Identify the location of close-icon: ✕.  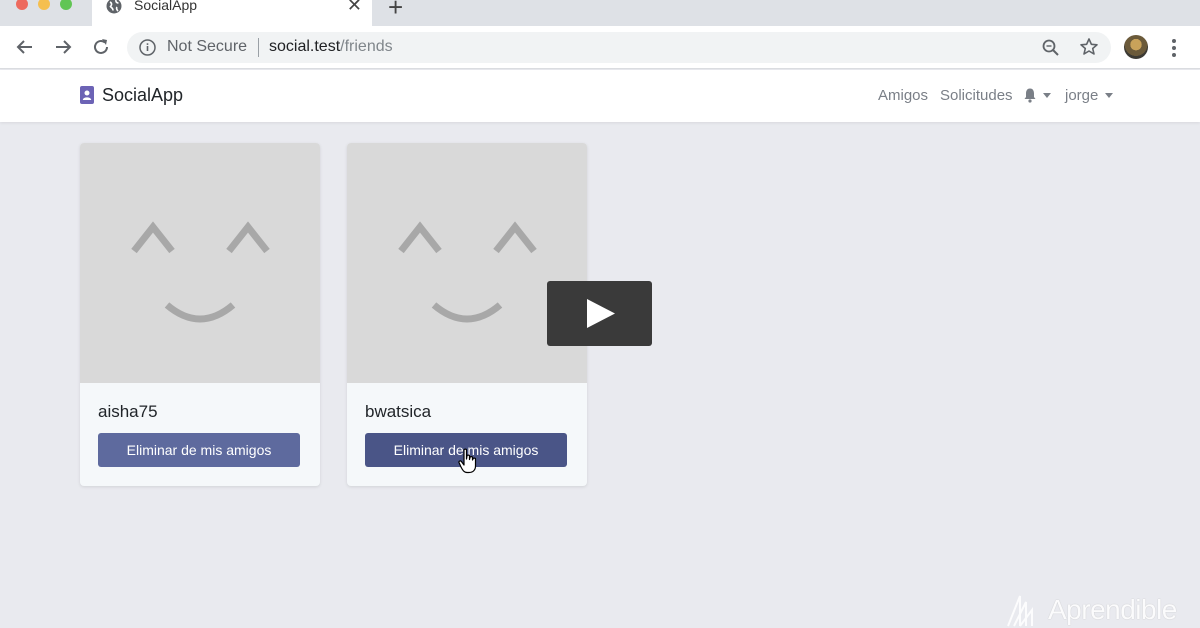
(354, 8).